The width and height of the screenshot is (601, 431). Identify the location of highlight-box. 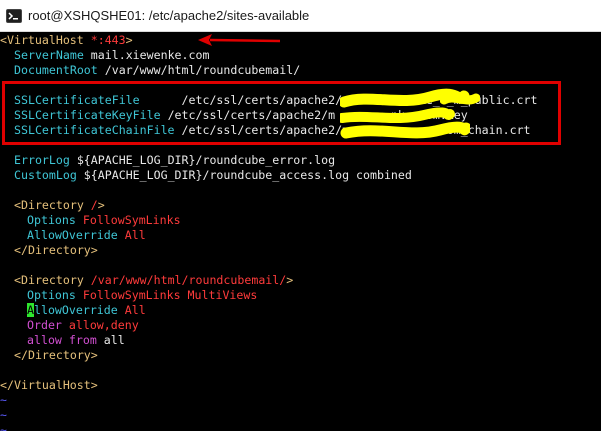
(281, 113).